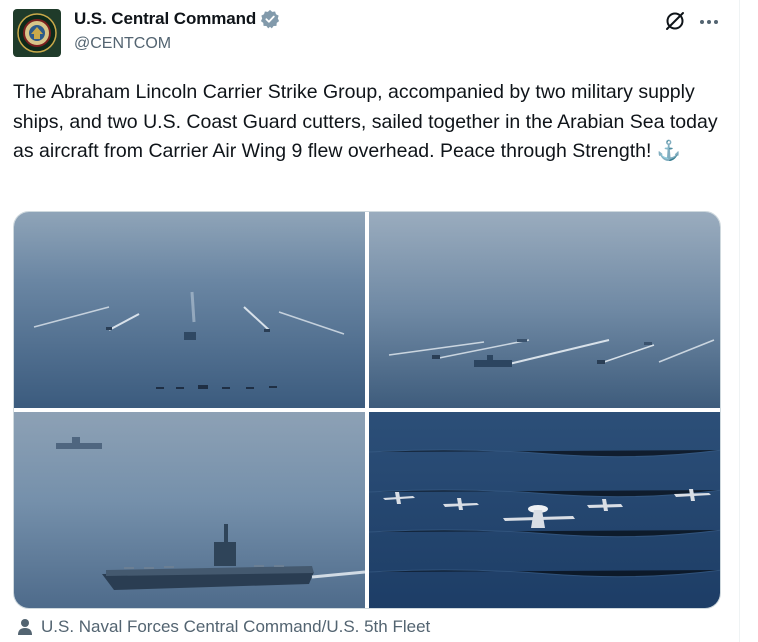 The height and width of the screenshot is (642, 758). Describe the element at coordinates (739, 321) in the screenshot. I see `timeline-divider` at that location.